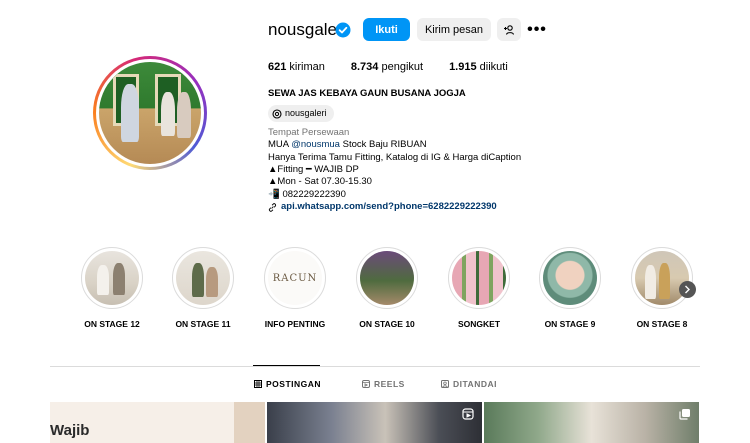 This screenshot has height=443, width=750. I want to click on highlight-item: ON STAGE 11, so click(203, 288).